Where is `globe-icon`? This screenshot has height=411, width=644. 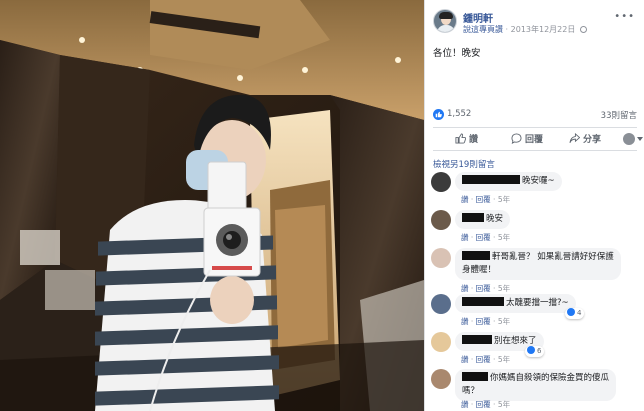
globe-icon is located at coordinates (583, 29).